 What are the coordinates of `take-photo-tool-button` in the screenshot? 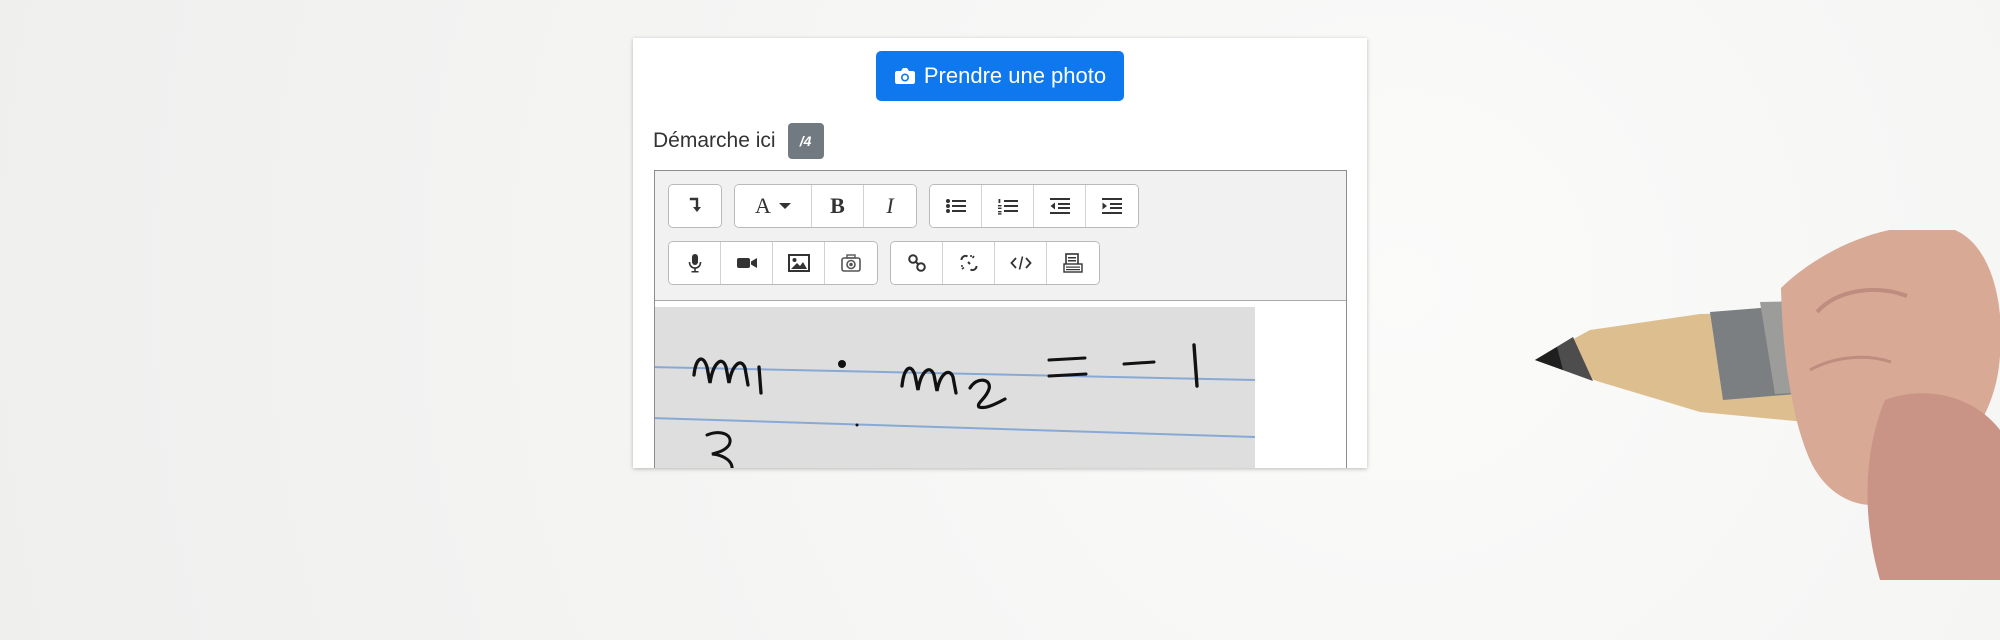 It's located at (851, 263).